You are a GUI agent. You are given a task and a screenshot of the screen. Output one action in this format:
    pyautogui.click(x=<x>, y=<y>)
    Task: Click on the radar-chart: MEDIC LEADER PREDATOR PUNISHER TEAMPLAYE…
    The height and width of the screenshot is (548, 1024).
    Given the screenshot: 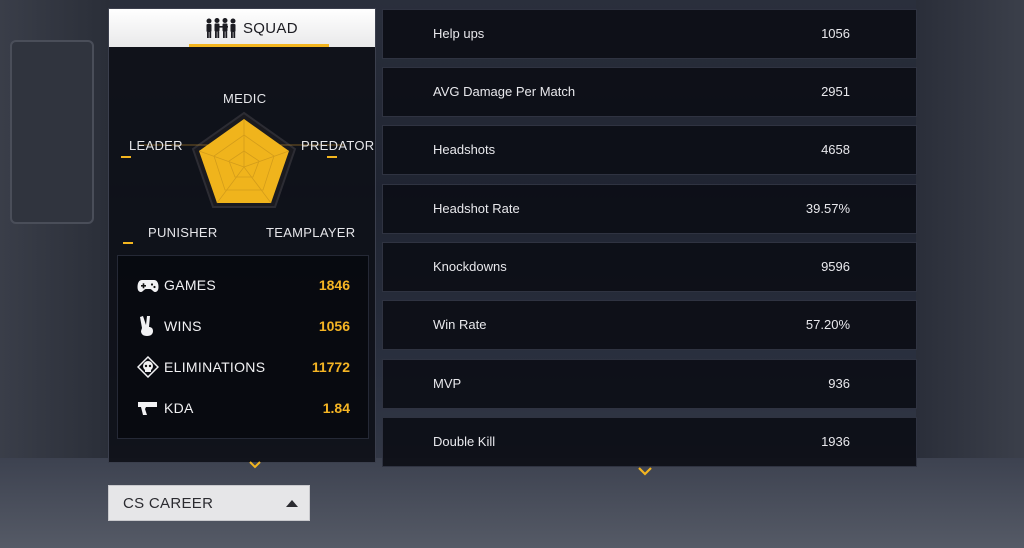 What is the action you would take?
    pyautogui.click(x=242, y=154)
    